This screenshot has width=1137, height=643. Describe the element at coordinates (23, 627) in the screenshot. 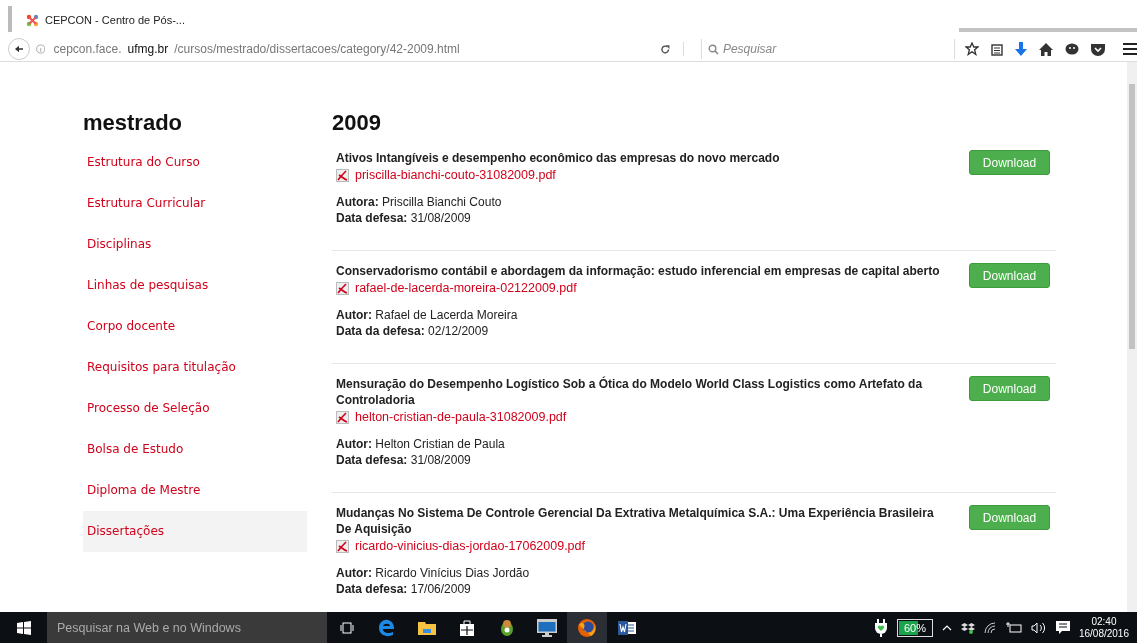

I see `windows-logo-icon` at that location.